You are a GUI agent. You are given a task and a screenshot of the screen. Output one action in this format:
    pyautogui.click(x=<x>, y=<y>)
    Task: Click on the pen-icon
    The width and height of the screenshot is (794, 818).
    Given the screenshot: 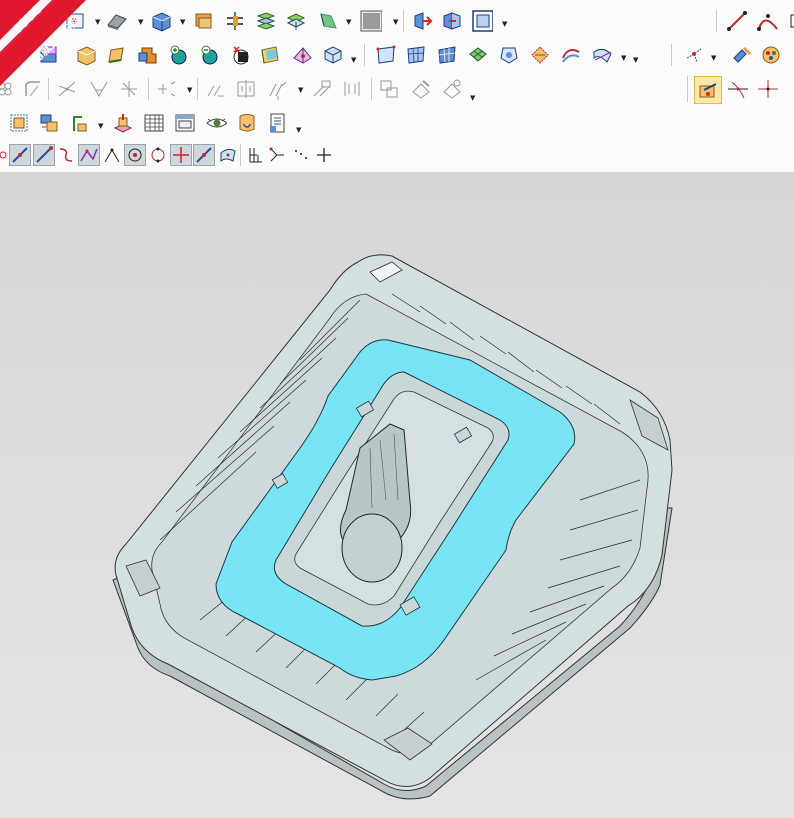 What is the action you would take?
    pyautogui.click(x=421, y=89)
    